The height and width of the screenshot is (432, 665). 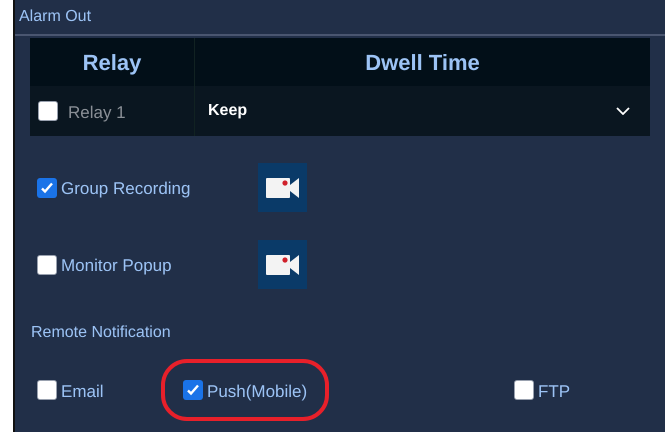 I want to click on column-header: Dwell Time, so click(x=422, y=62).